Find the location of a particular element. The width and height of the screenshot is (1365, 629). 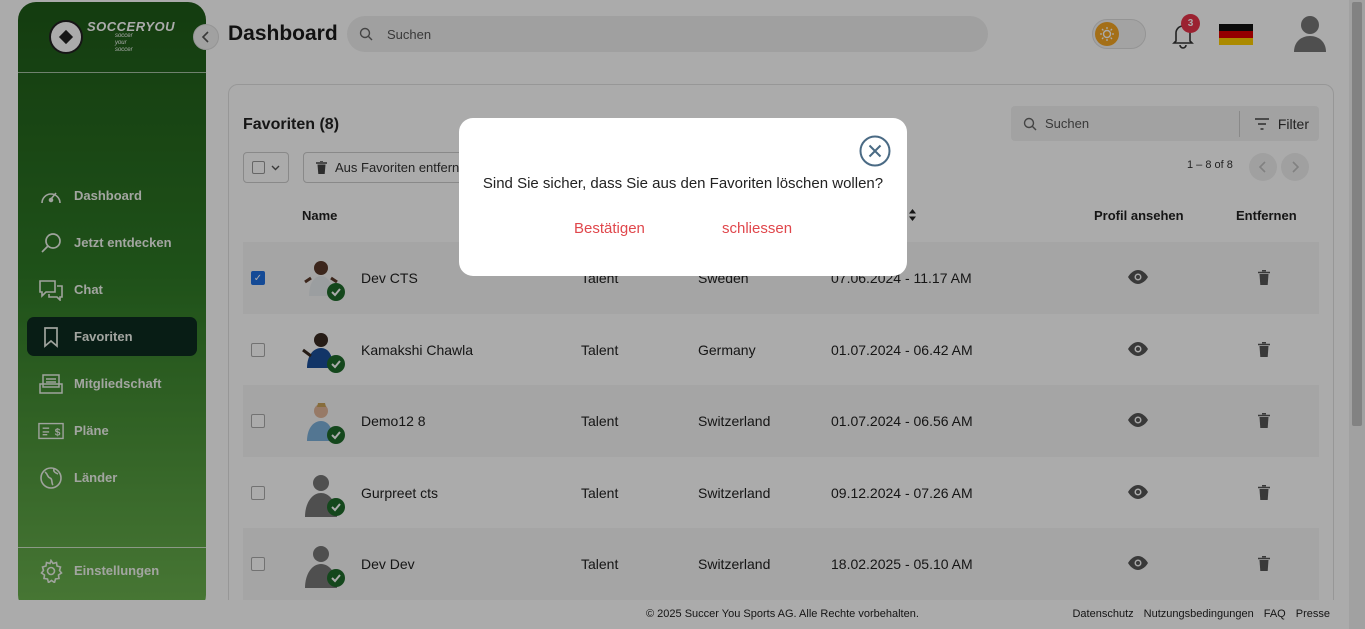

close-circle-icon is located at coordinates (875, 151).